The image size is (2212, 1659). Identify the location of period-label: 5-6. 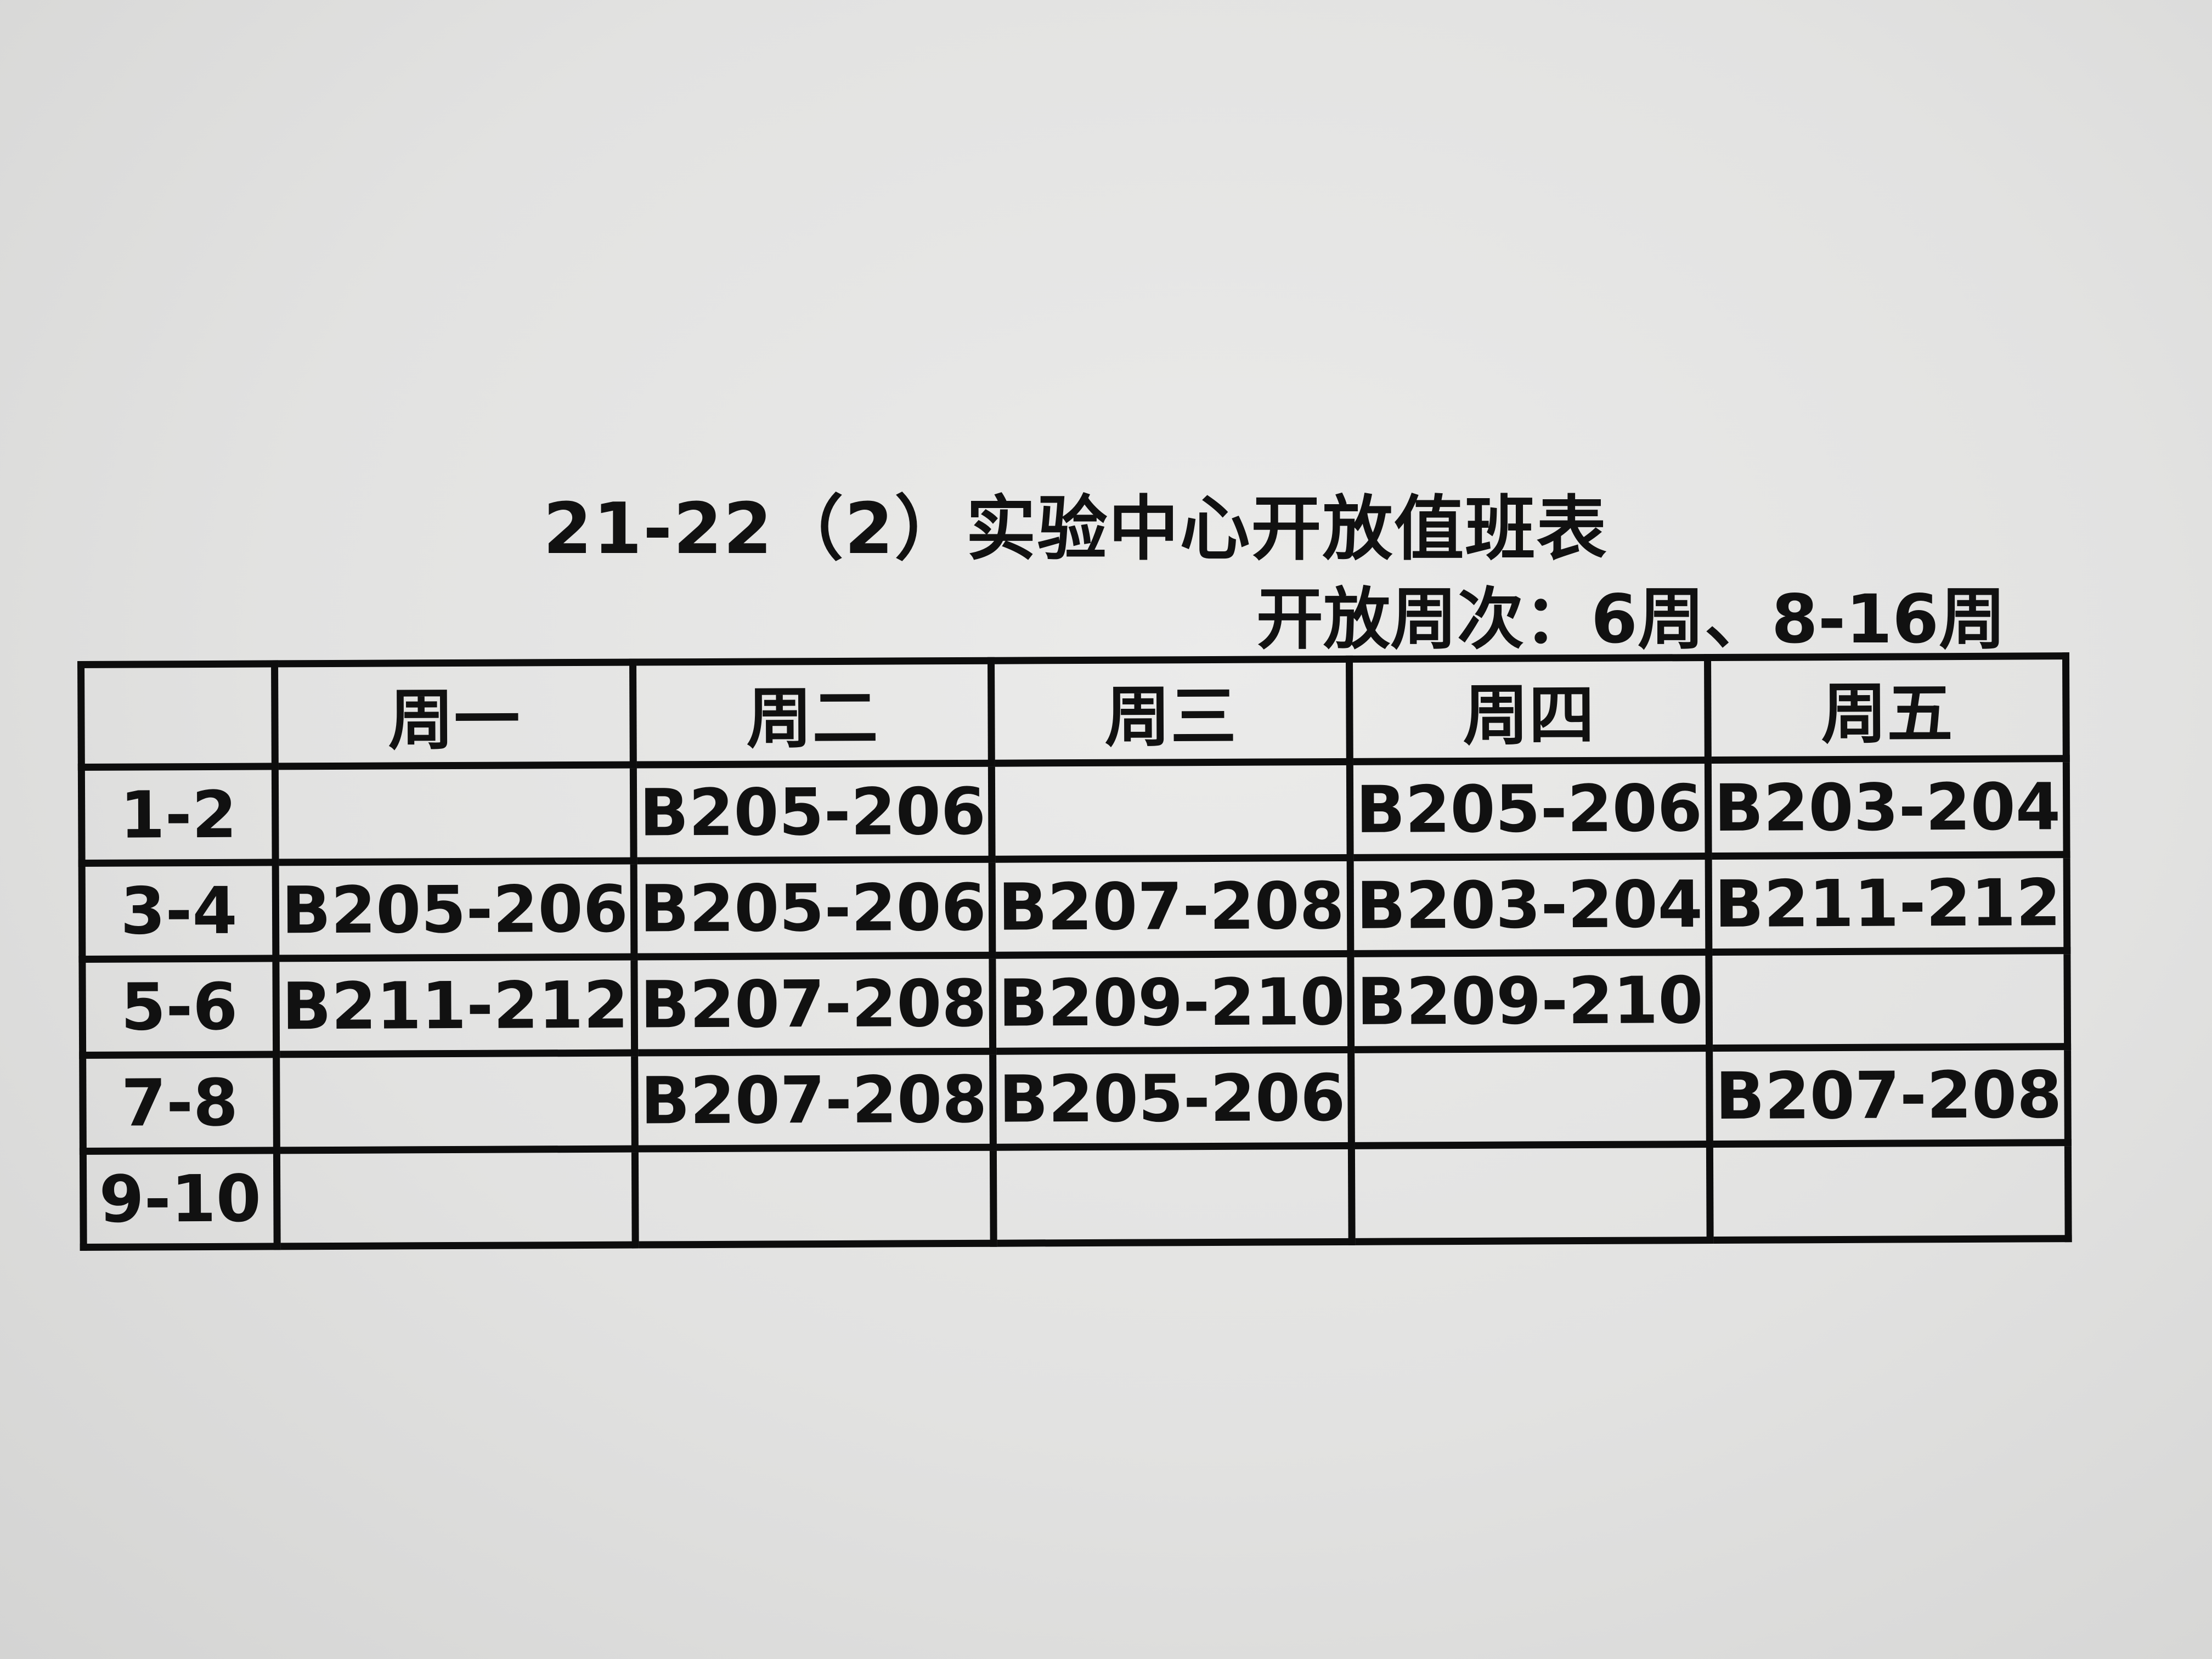
(179, 1007).